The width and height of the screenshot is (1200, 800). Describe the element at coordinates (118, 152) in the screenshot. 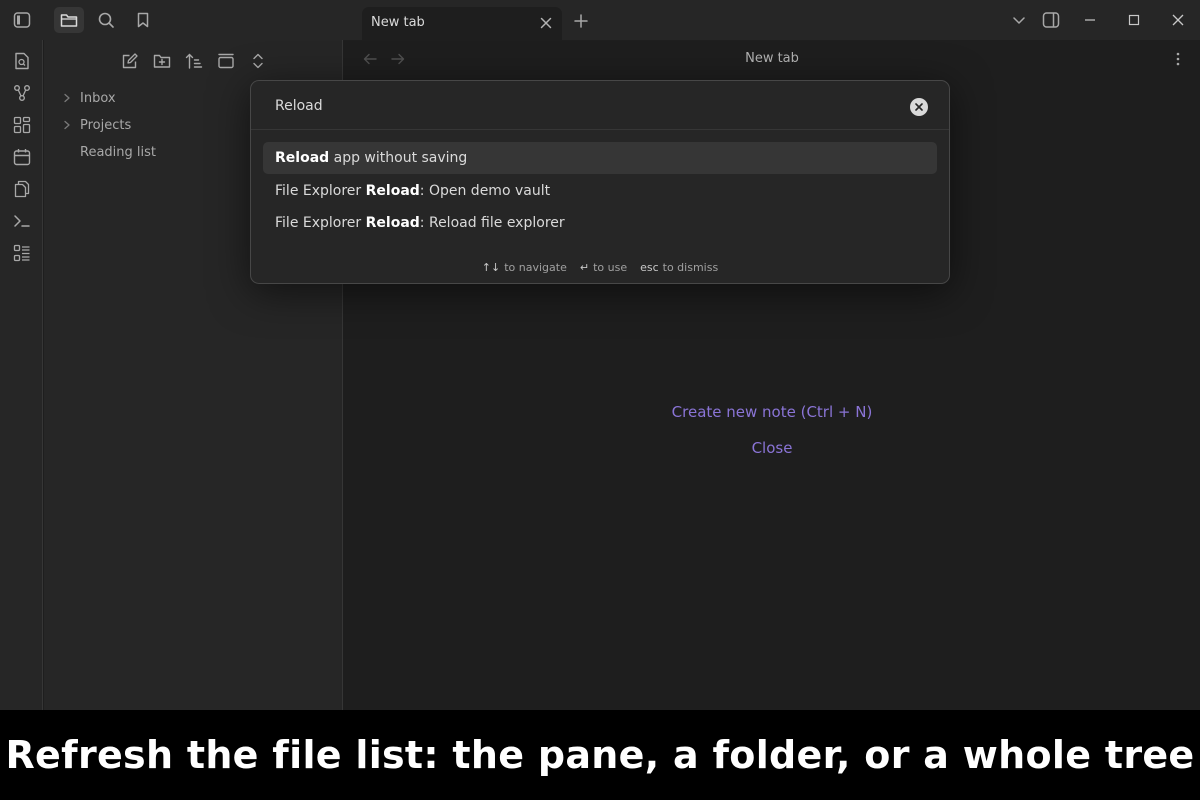

I see `tree-item-label: Reading list` at that location.